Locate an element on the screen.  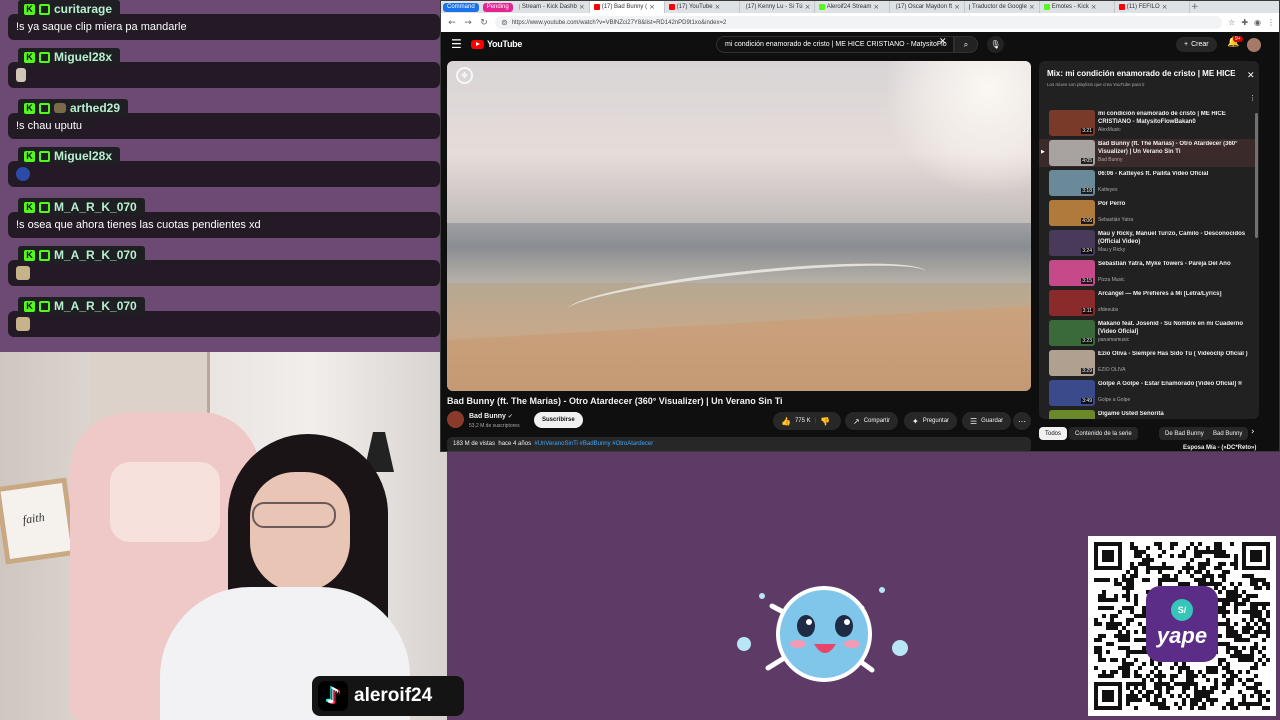
playlist-thumbnail: 3:21 is located at coordinates (1072, 123).